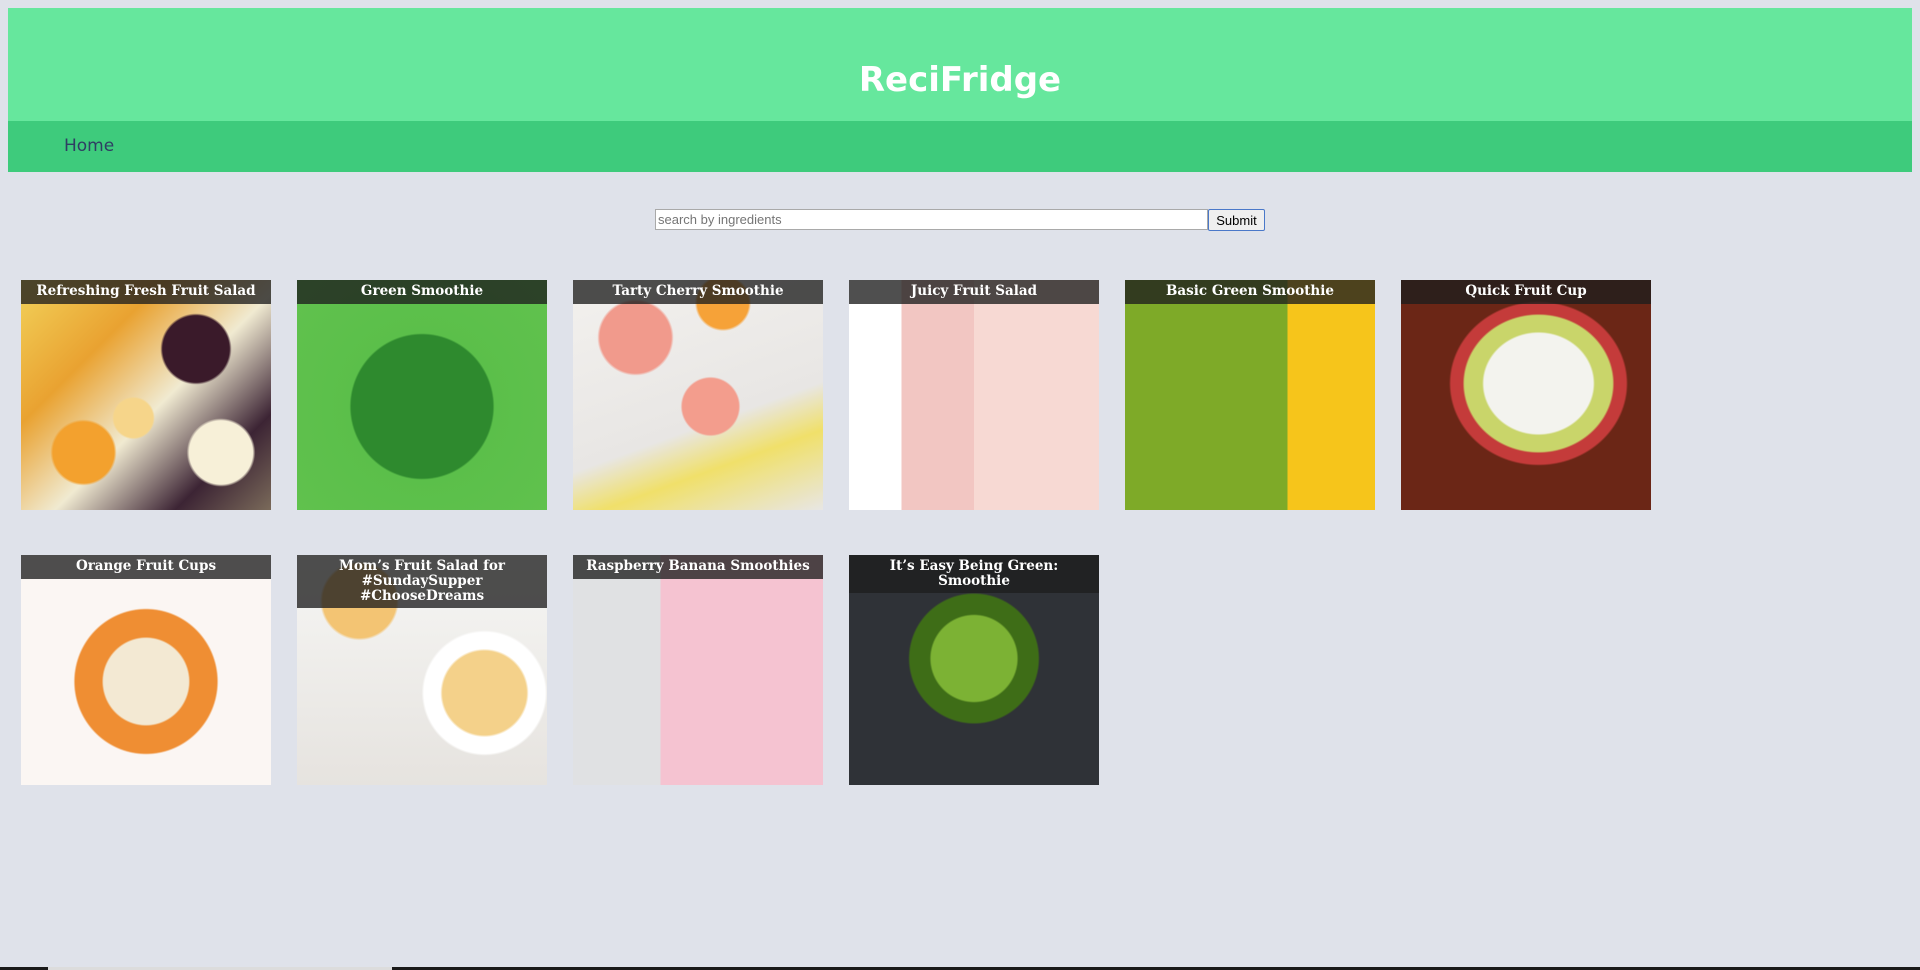 This screenshot has height=970, width=1920. What do you see at coordinates (89, 146) in the screenshot?
I see `nav-home-link: Home` at bounding box center [89, 146].